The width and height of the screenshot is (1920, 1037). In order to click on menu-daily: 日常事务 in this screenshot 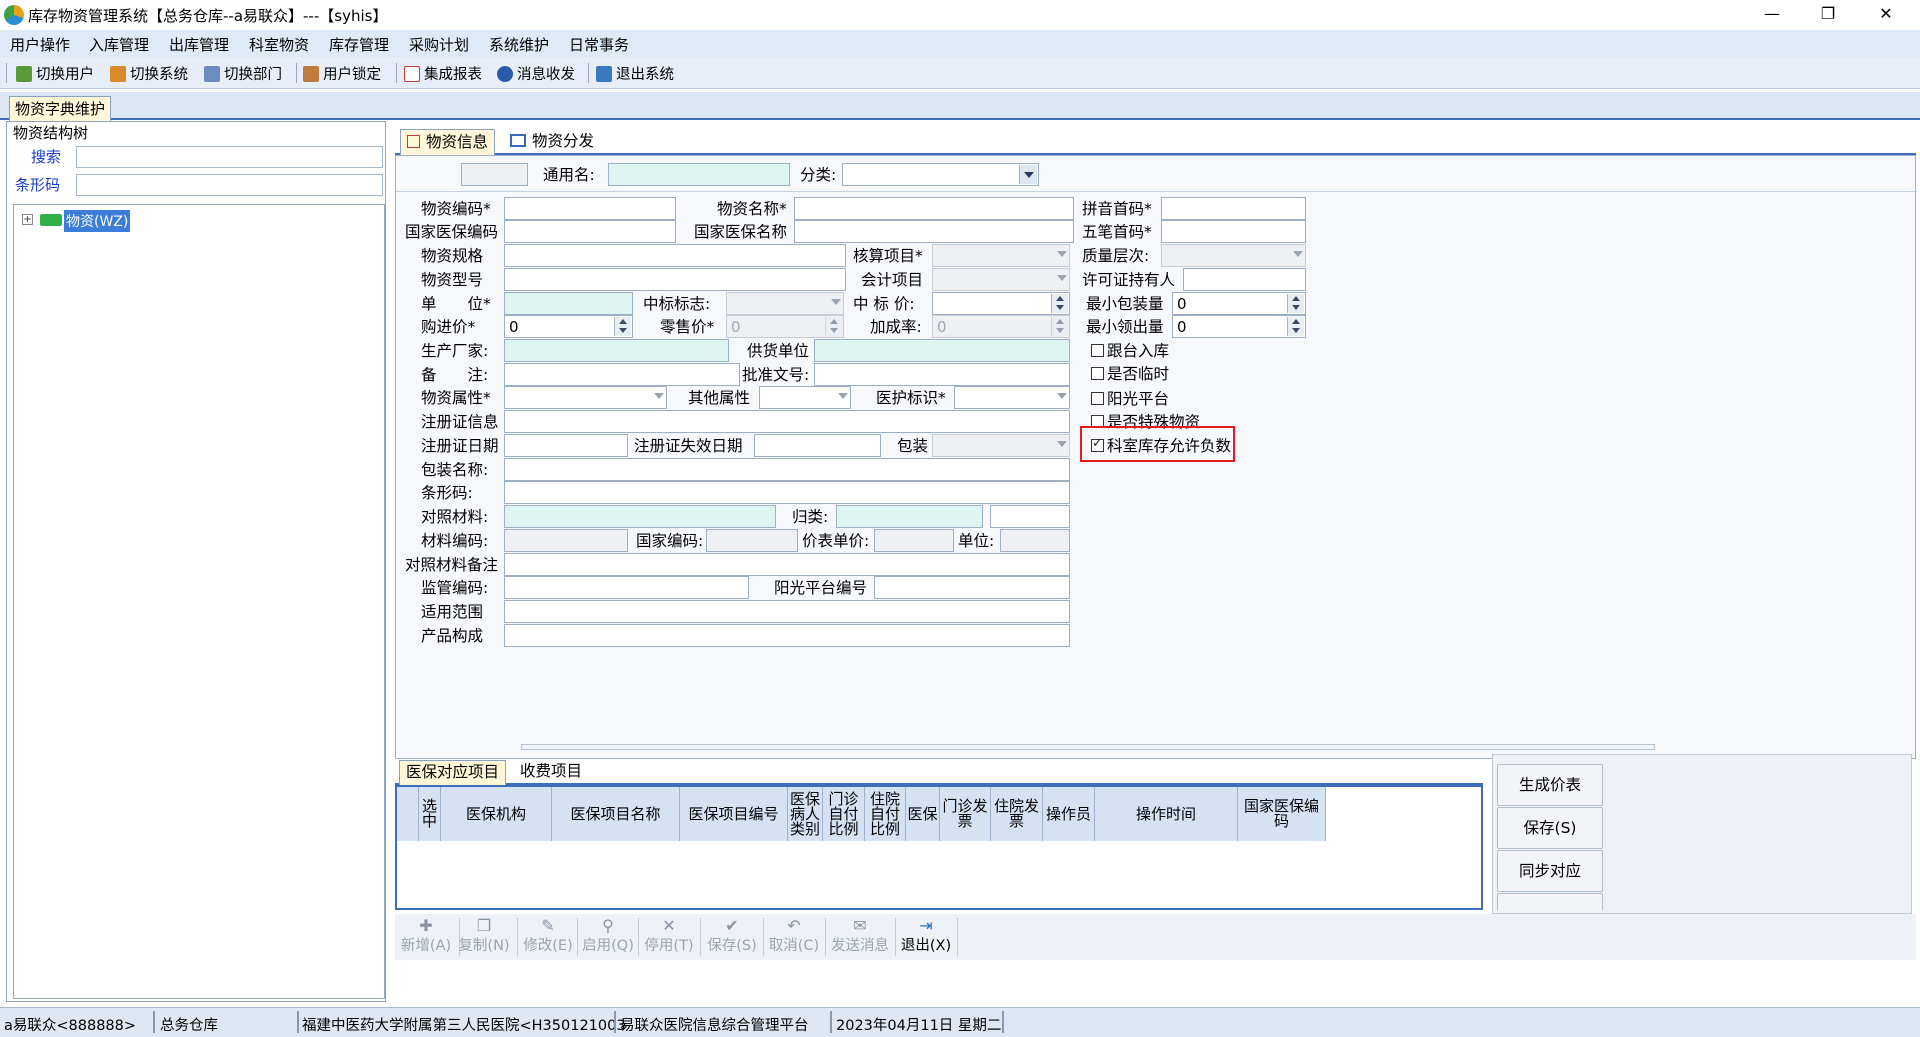, I will do `click(599, 44)`.